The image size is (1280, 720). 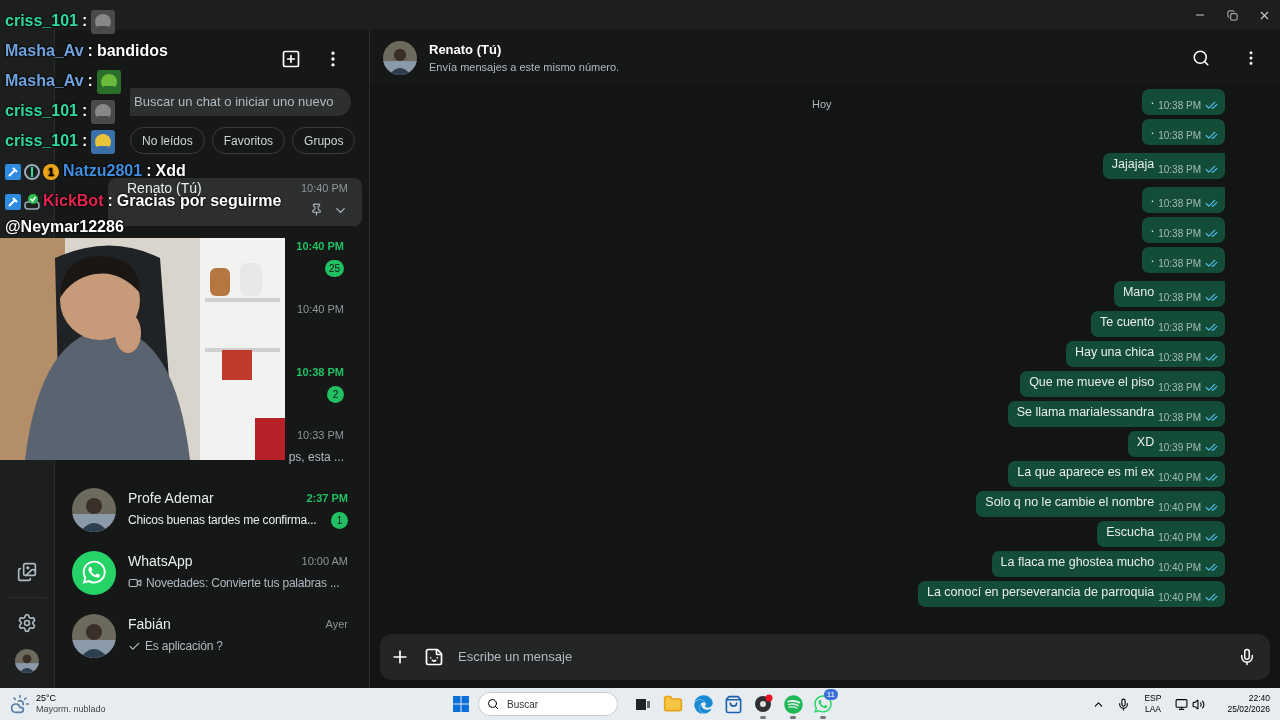 What do you see at coordinates (1259, 698) in the screenshot?
I see `clock-time: 22:40` at bounding box center [1259, 698].